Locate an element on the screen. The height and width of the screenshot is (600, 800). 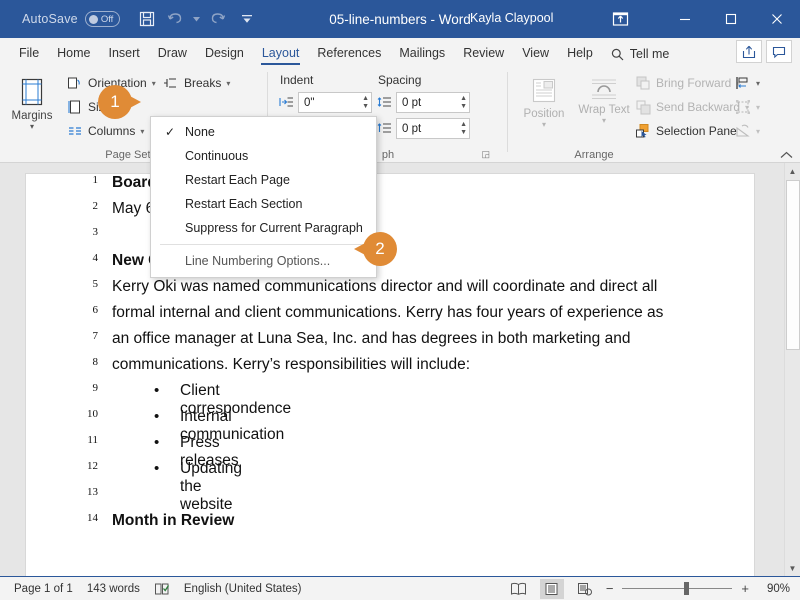
search-icon is located at coordinates (617, 54).